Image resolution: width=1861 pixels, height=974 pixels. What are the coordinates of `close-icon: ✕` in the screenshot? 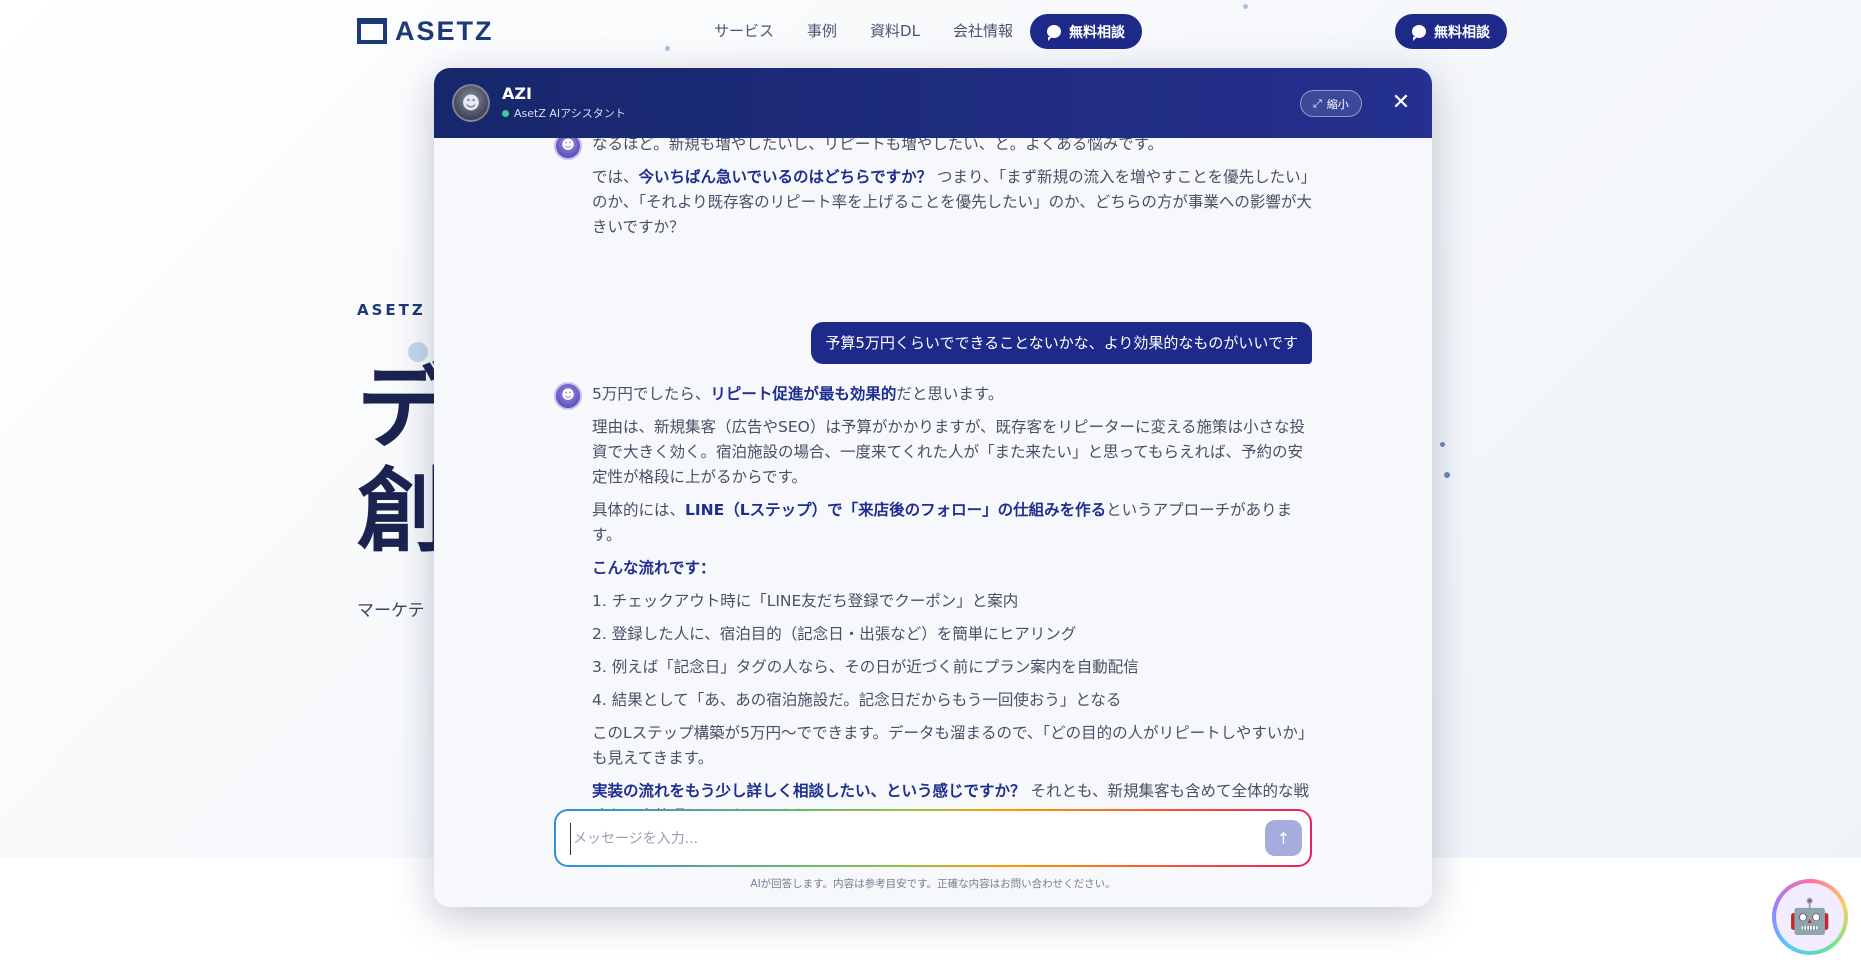 It's located at (1401, 102).